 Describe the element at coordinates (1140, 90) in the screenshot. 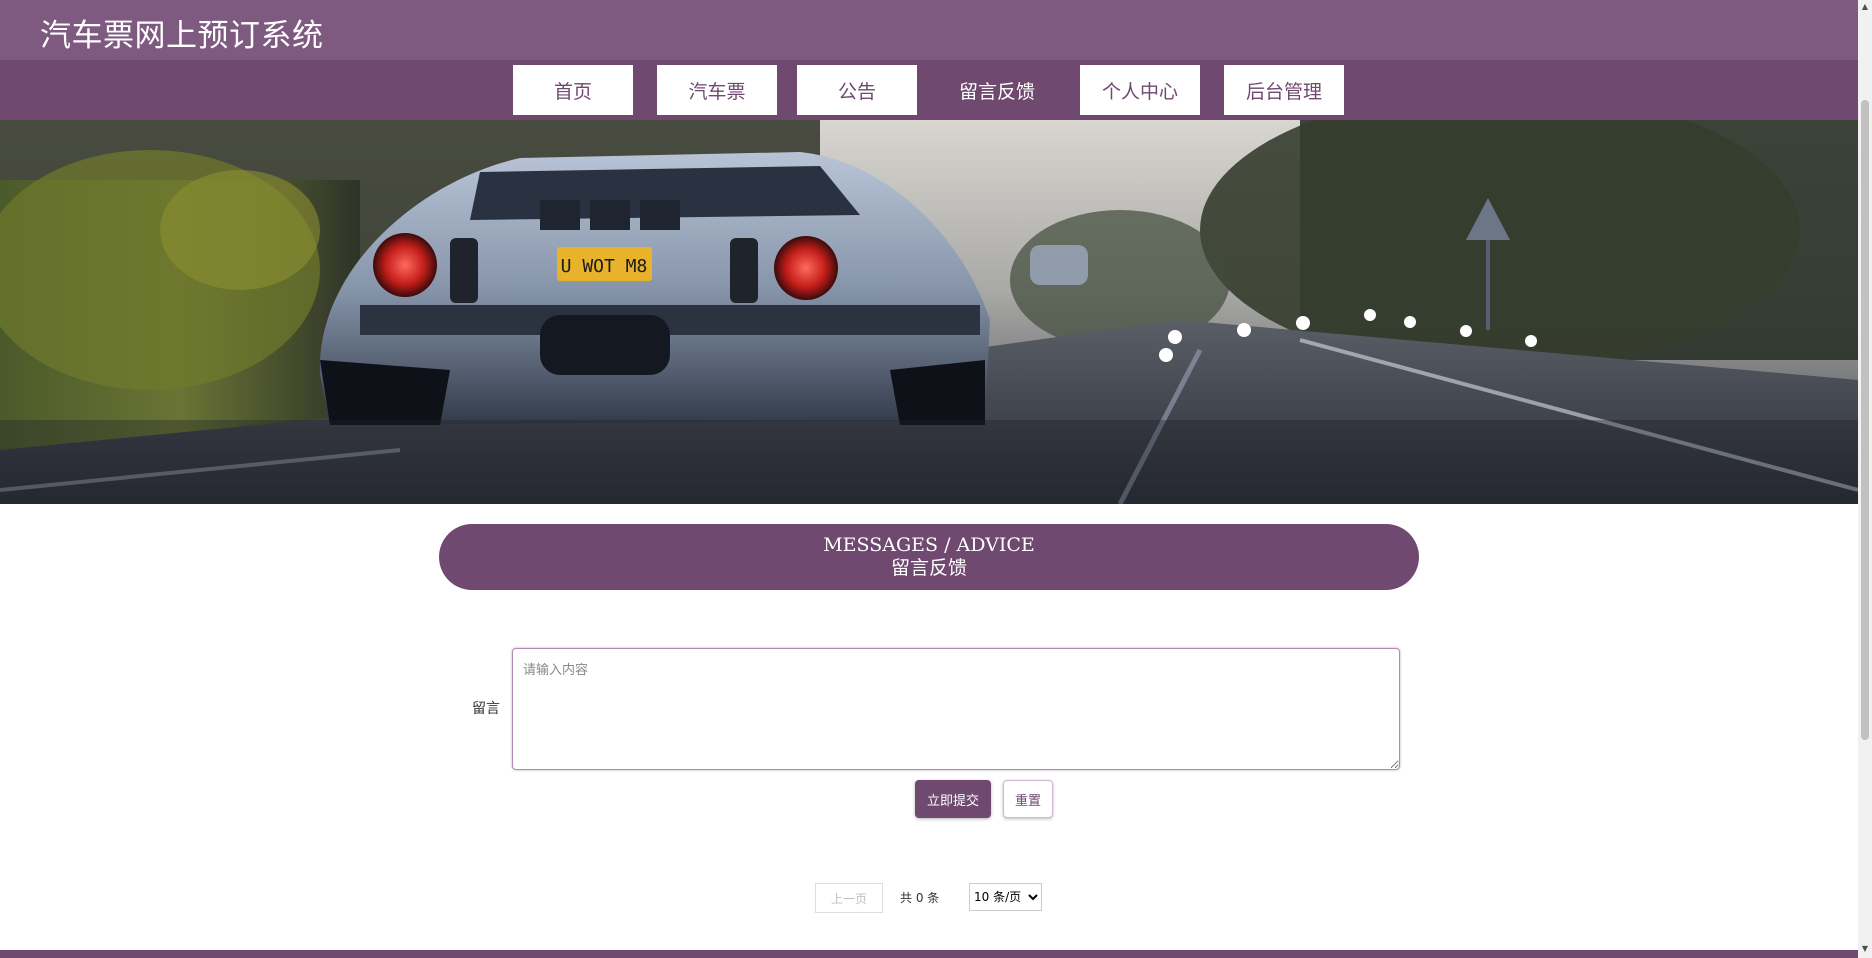

I see `nav-personal-center: 个人中心` at that location.